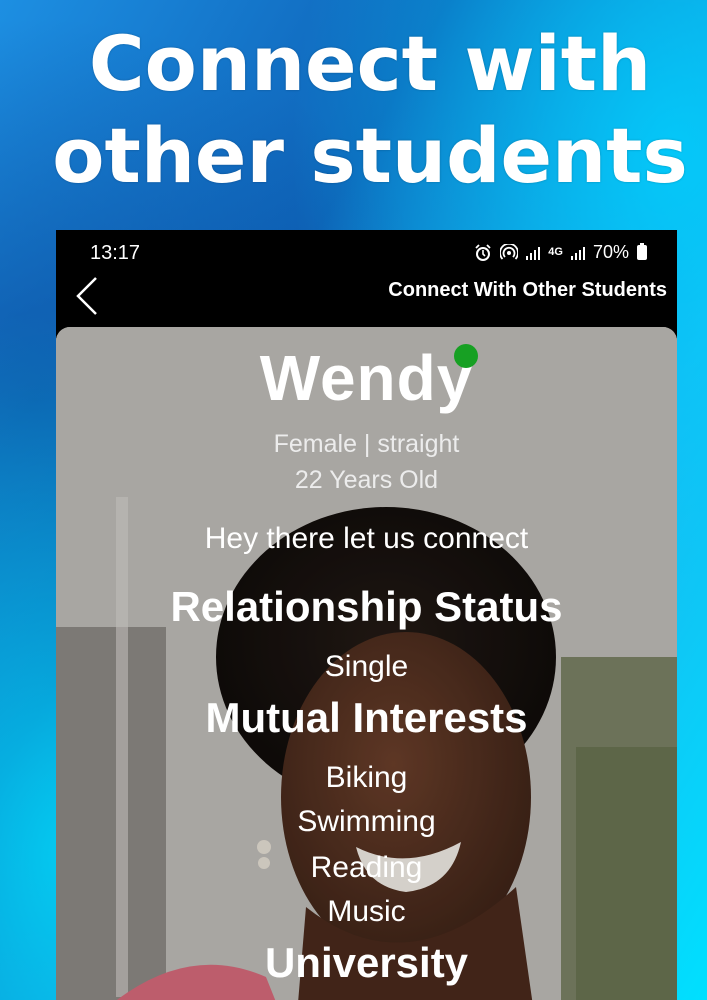 The width and height of the screenshot is (707, 1000). What do you see at coordinates (533, 253) in the screenshot?
I see `signal-icon` at bounding box center [533, 253].